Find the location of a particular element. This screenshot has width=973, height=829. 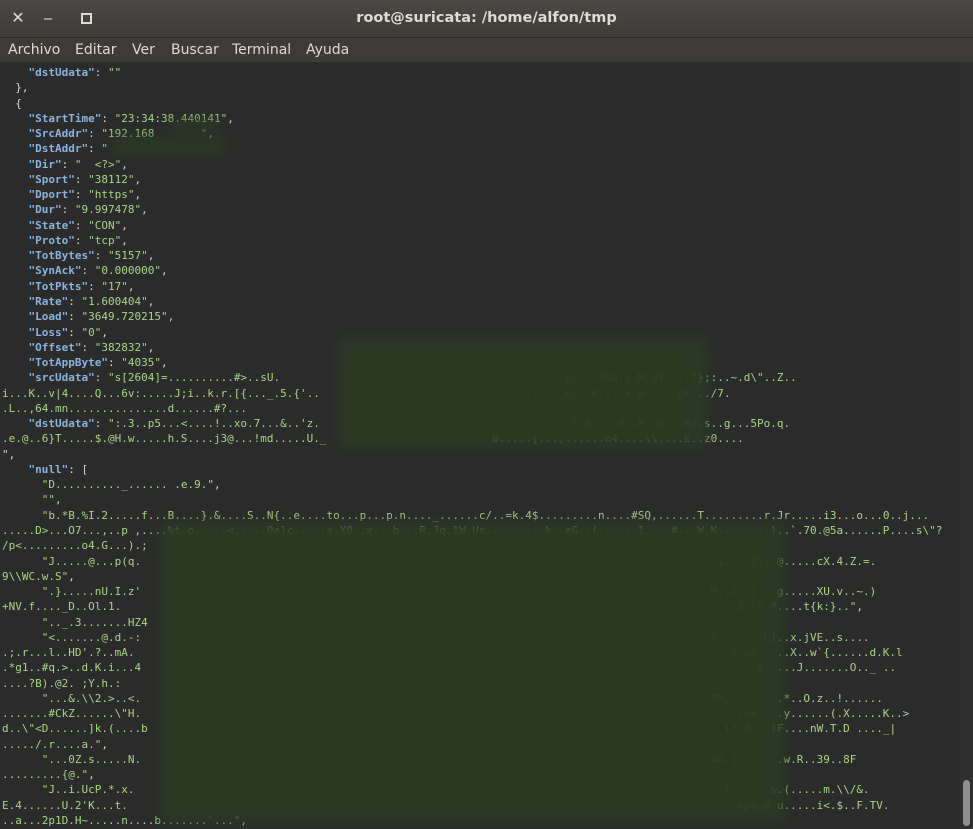

terminal-text: "TotPkts" is located at coordinates (58, 286).